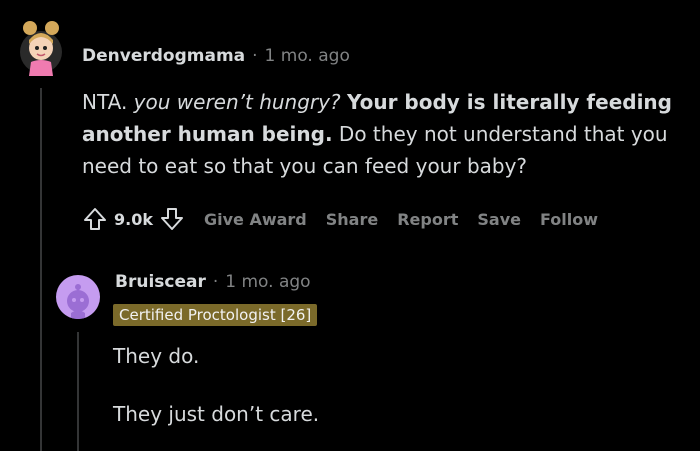 The image size is (700, 451). What do you see at coordinates (156, 356) in the screenshot?
I see `reply-paragraph-1: They do.` at bounding box center [156, 356].